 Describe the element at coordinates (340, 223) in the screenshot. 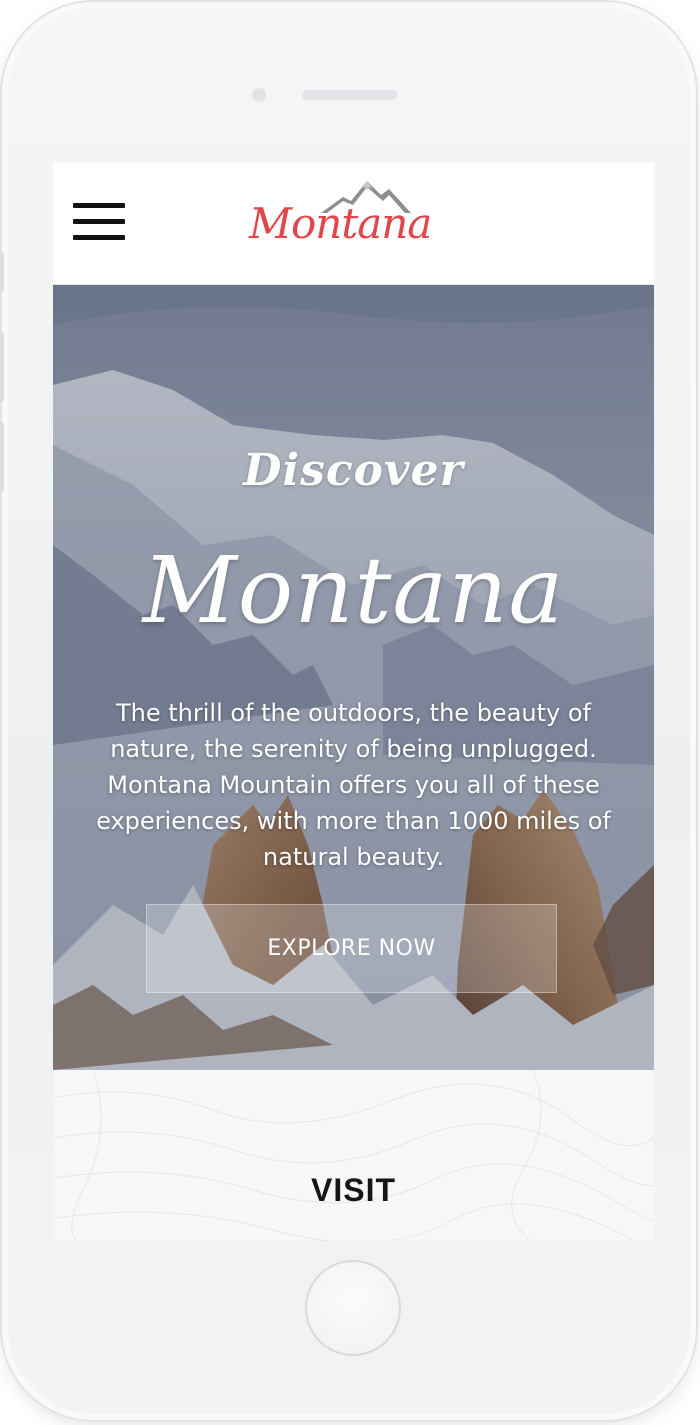

I see `logo-text: Montana` at that location.